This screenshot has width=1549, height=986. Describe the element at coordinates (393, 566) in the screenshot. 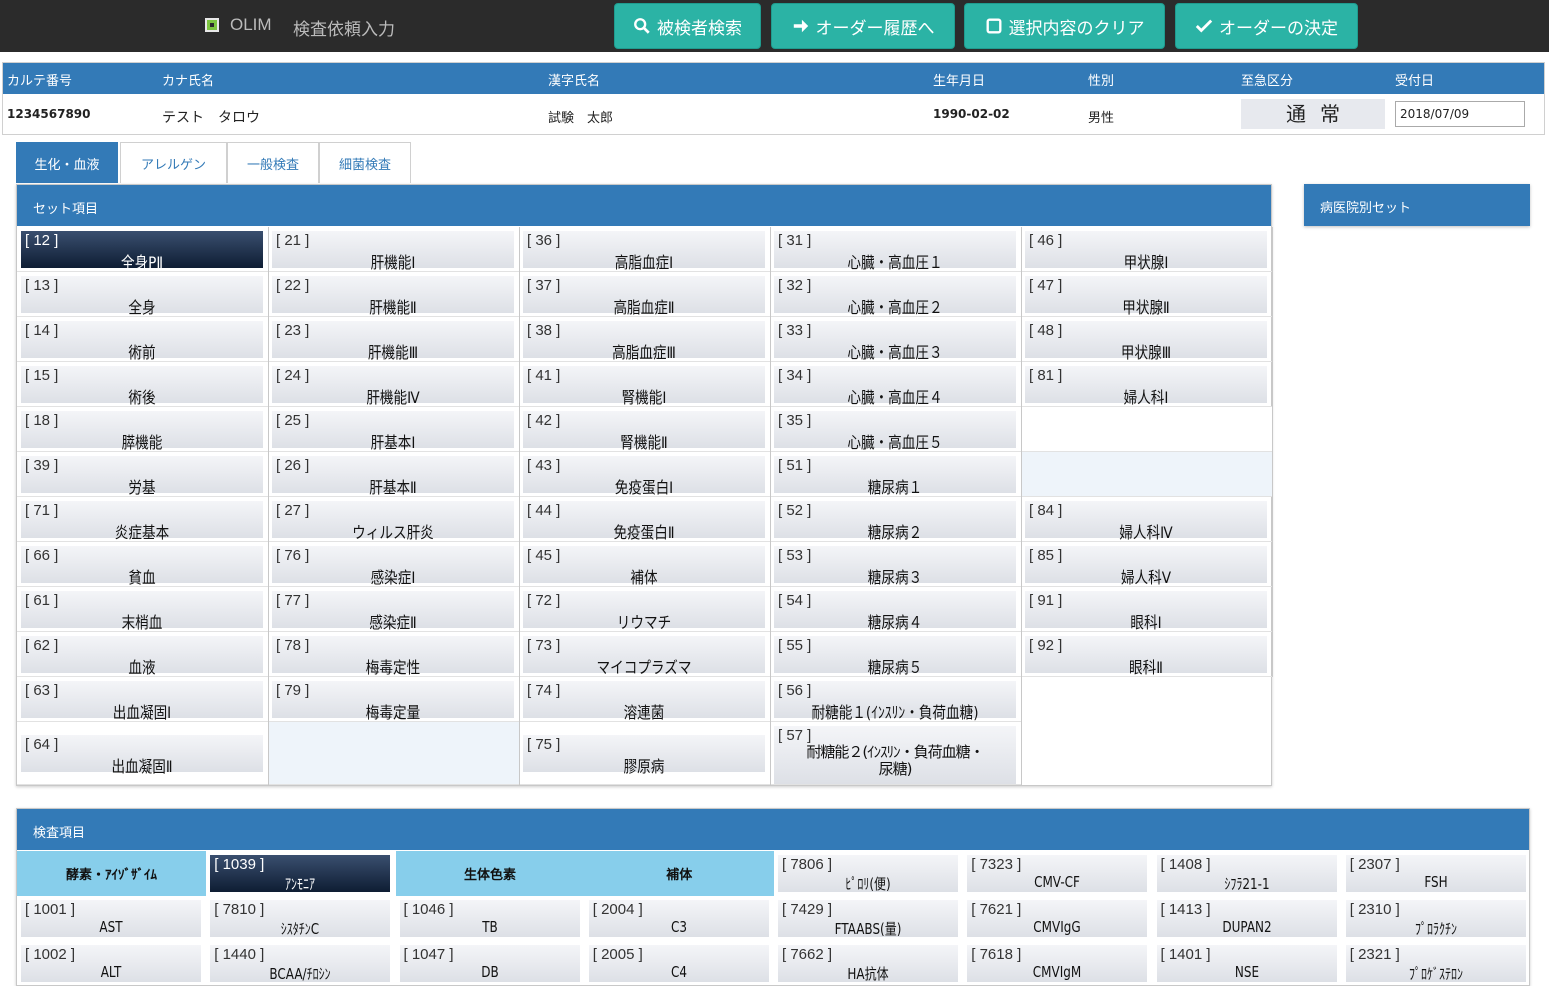

I see `set-item-button: [ 76 ] 感染症Ⅰ` at that location.